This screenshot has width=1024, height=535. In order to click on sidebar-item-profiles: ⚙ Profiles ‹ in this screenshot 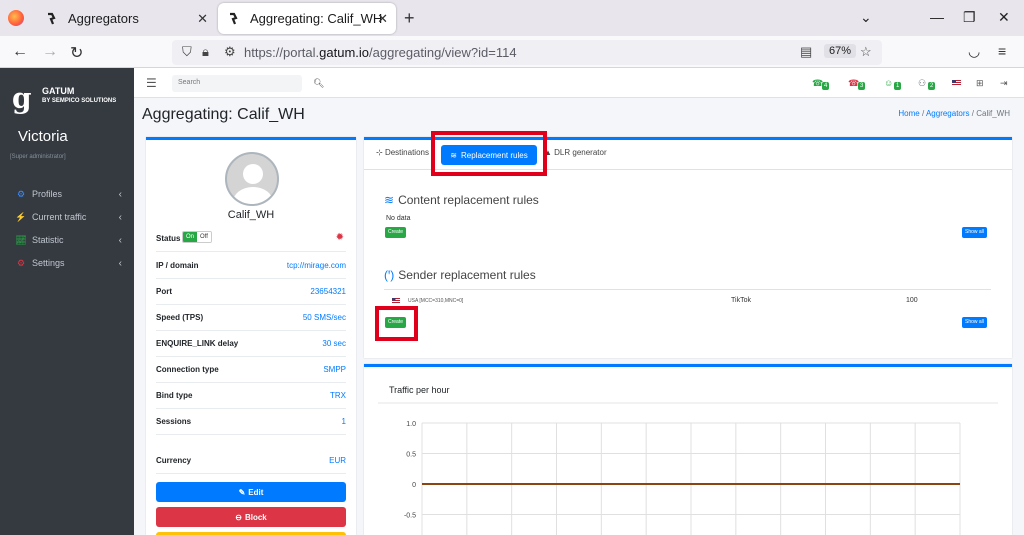, I will do `click(67, 194)`.